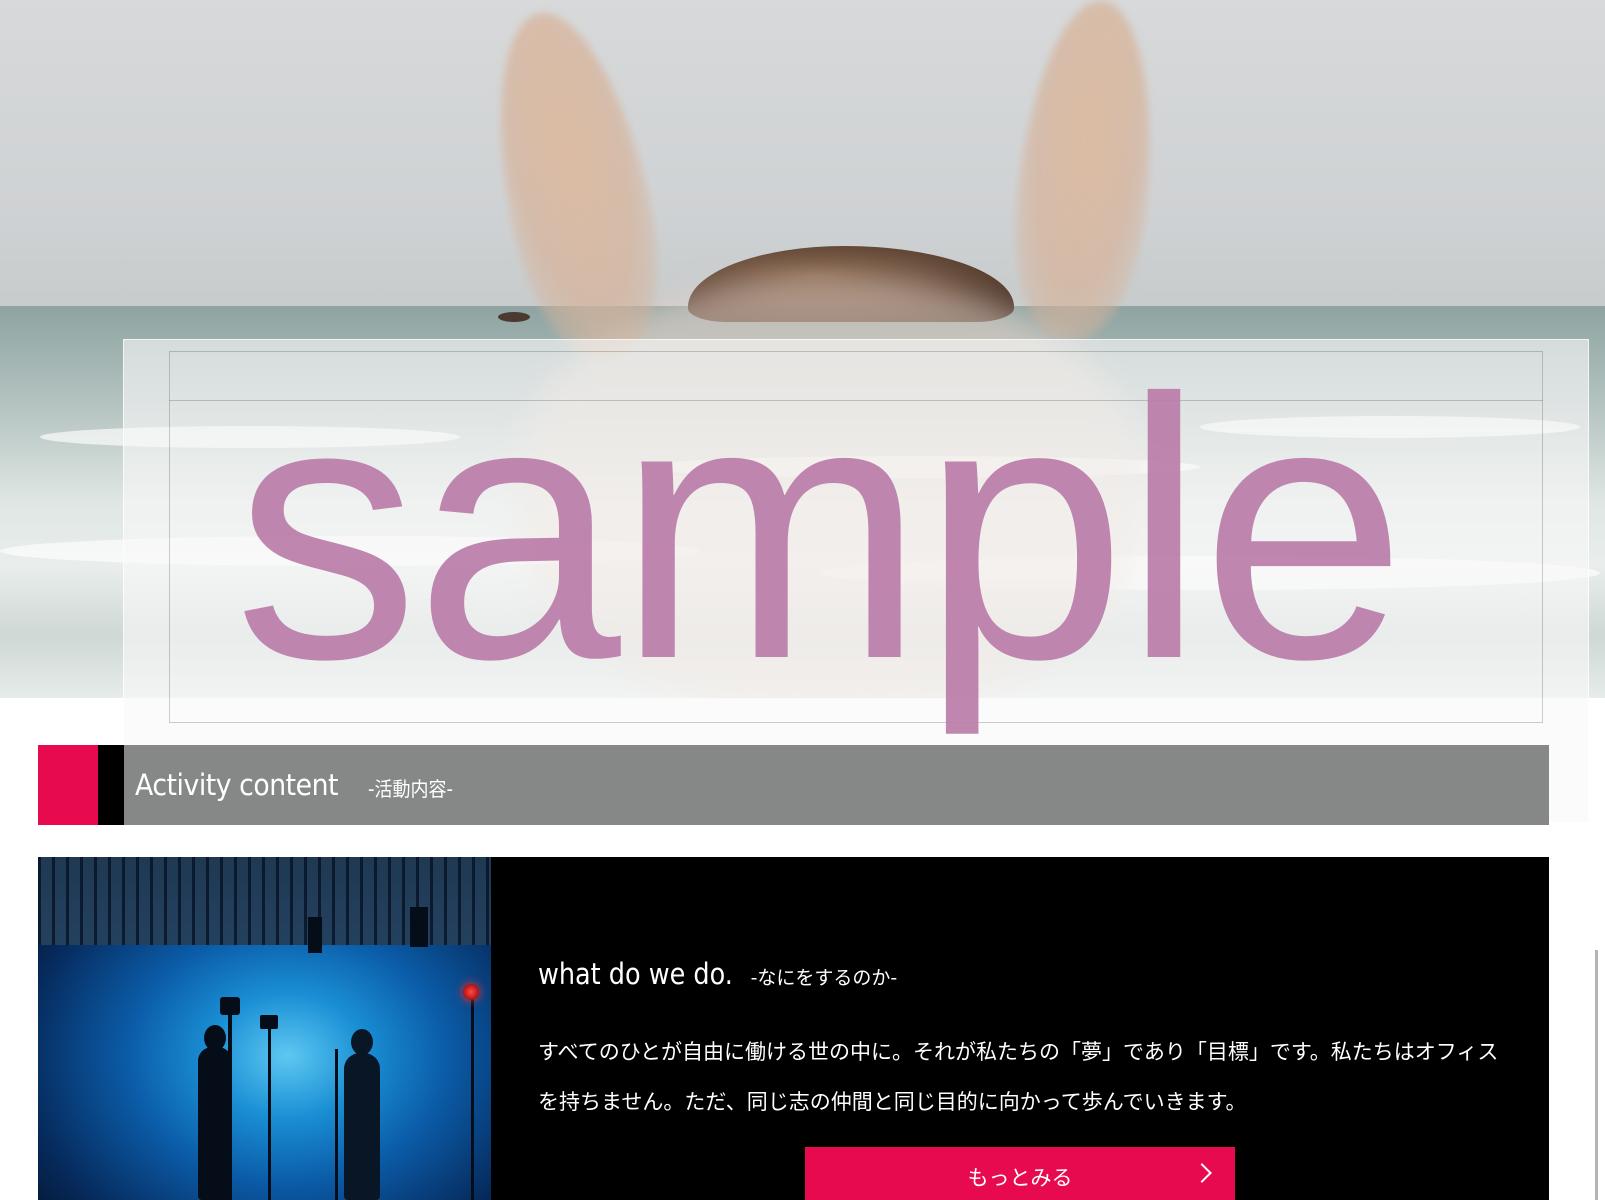 This screenshot has width=1605, height=1200. I want to click on heading-black-block, so click(111, 785).